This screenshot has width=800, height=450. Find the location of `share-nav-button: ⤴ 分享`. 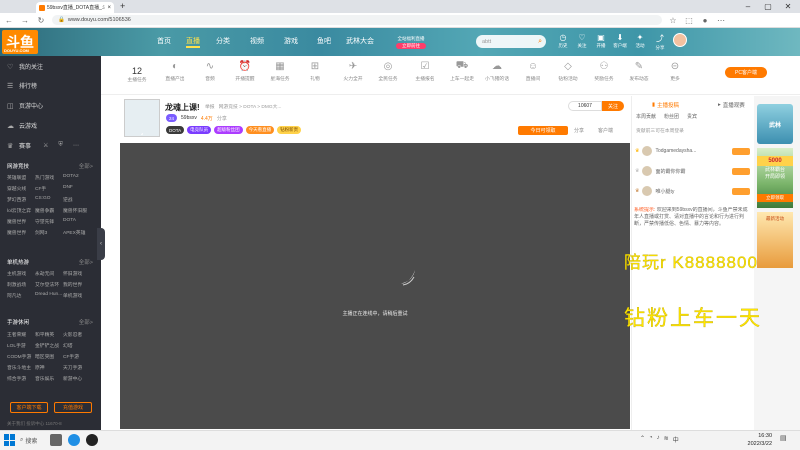

share-nav-button: ⤴ 分享 is located at coordinates (660, 43).